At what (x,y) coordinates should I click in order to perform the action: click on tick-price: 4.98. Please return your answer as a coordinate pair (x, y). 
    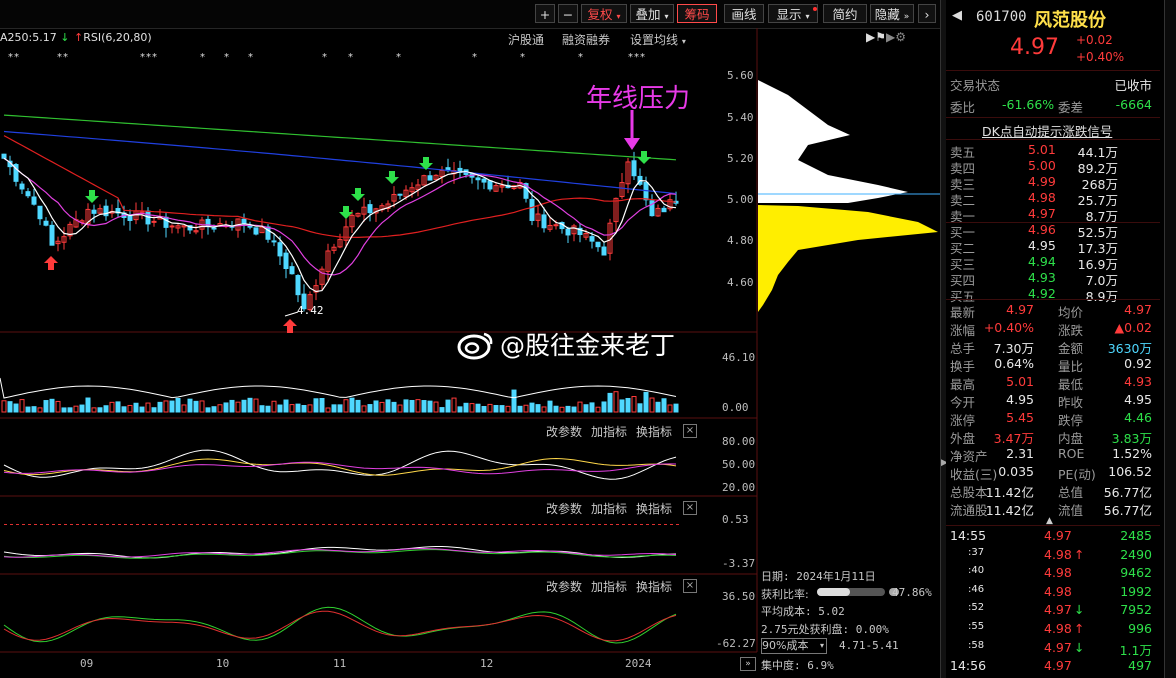
    Looking at the image, I should click on (1058, 591).